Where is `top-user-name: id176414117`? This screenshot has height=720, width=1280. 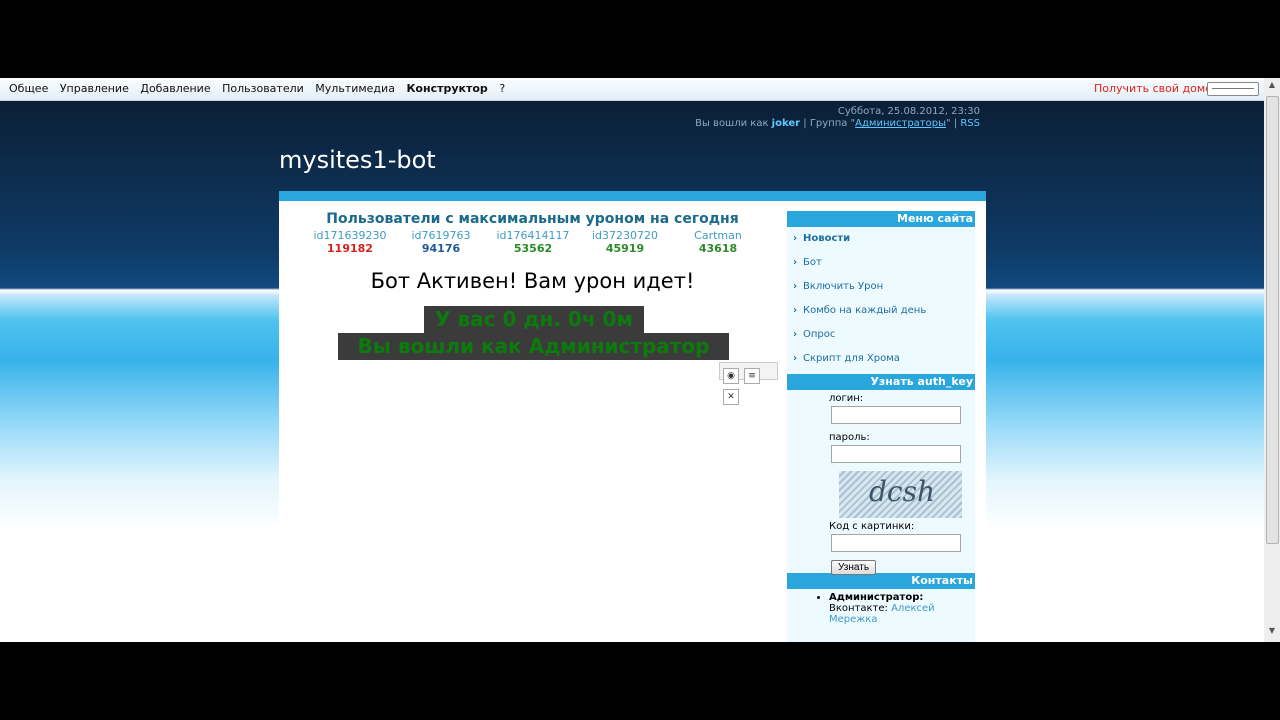
top-user-name: id176414117 is located at coordinates (533, 235).